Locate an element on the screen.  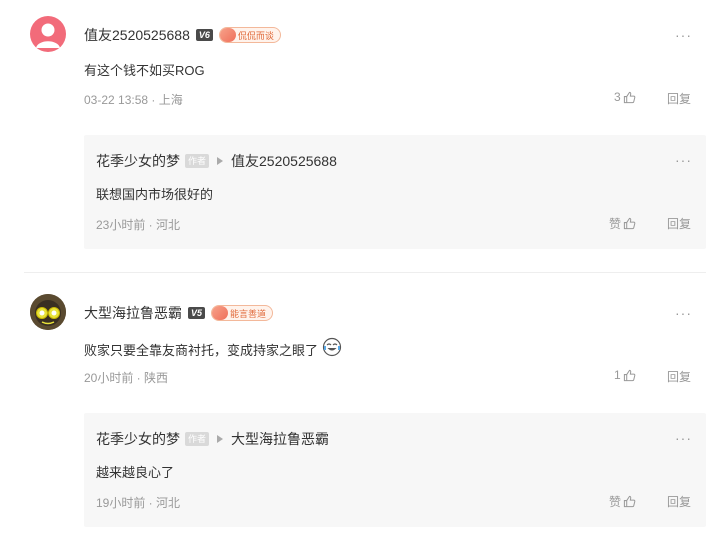
medal-badge: 侃侃而谈 is located at coordinates (249, 35).